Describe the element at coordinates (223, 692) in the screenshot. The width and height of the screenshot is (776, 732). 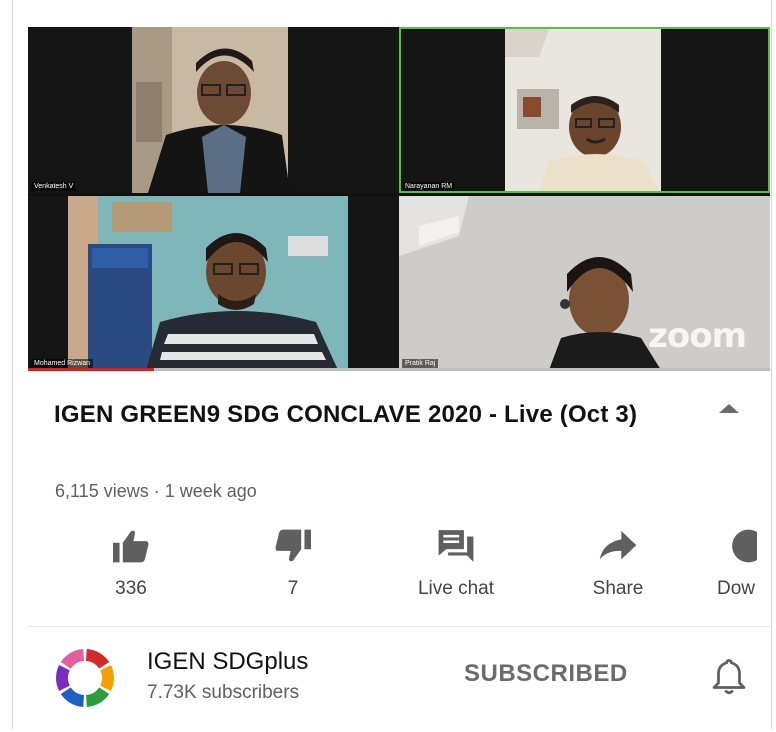
I see `subscriber-count: 7.73K subscribers` at that location.